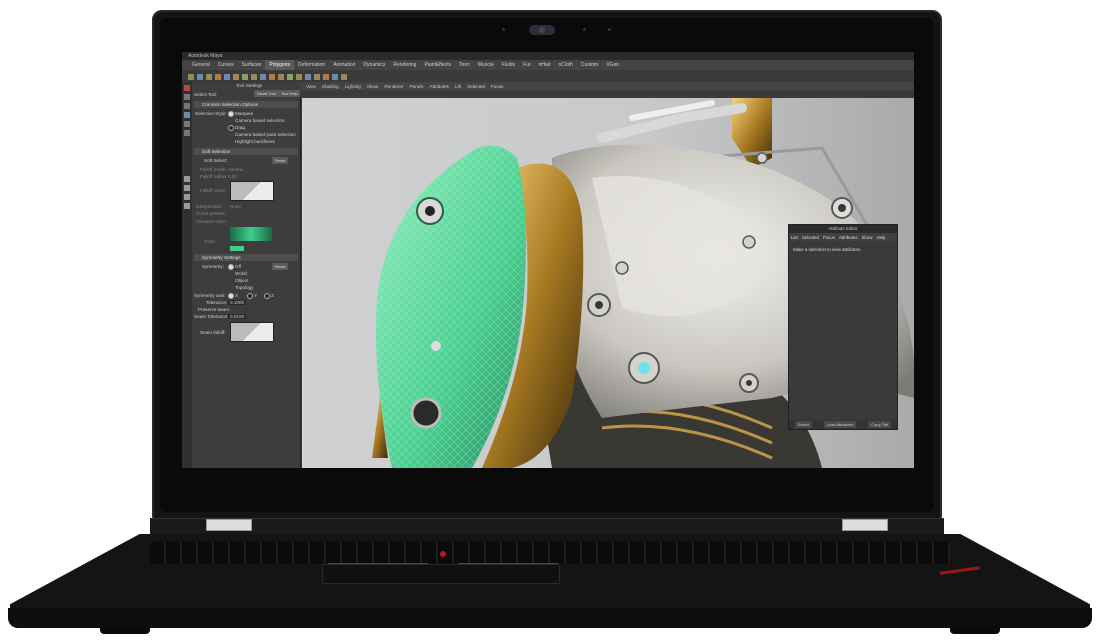 This screenshot has width=1100, height=644. I want to click on laptop-front-edge, so click(550, 618).